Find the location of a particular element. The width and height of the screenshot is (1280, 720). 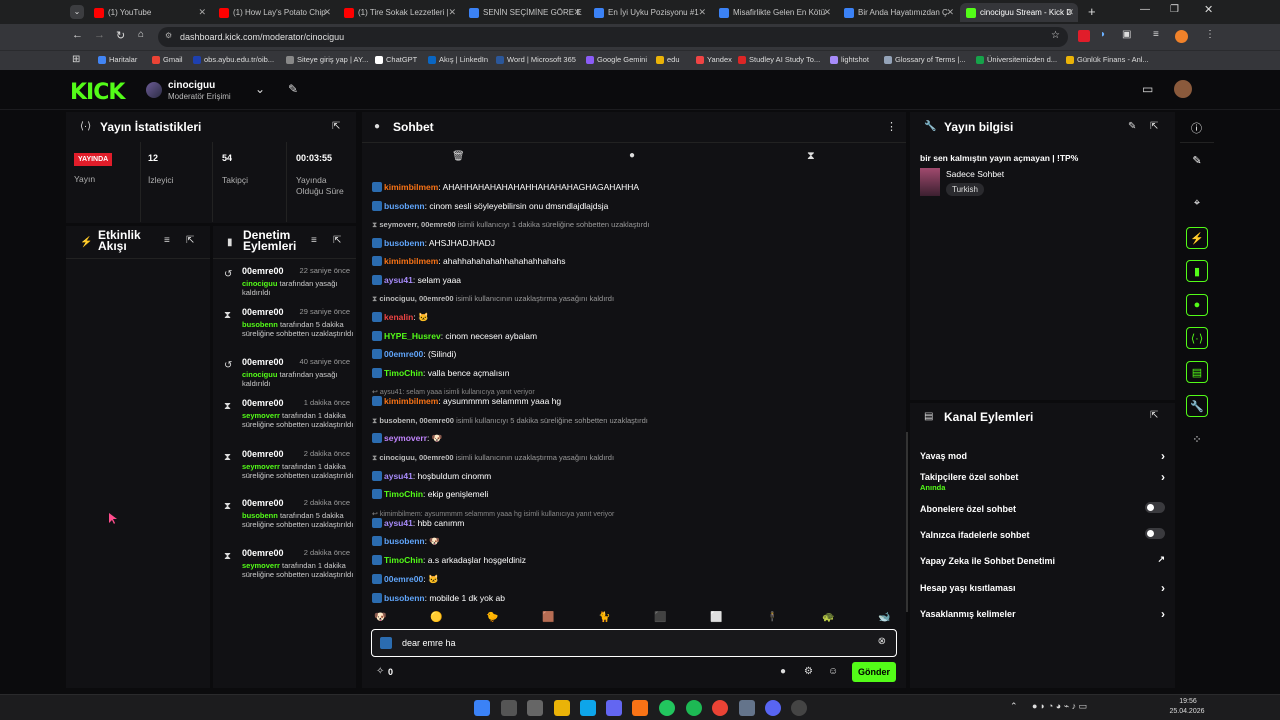

bookmark-item: lightshot is located at coordinates (849, 59).